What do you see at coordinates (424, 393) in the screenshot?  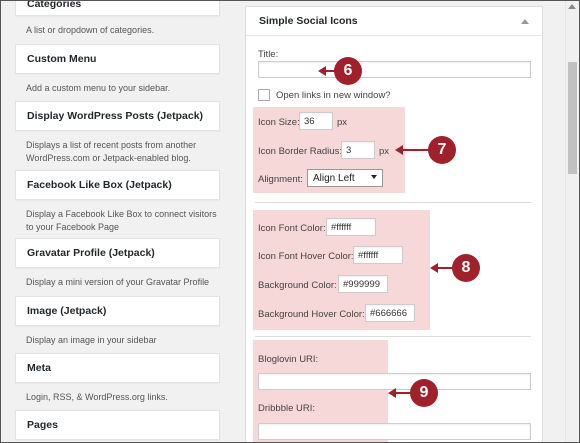 I see `callout-9: 9` at bounding box center [424, 393].